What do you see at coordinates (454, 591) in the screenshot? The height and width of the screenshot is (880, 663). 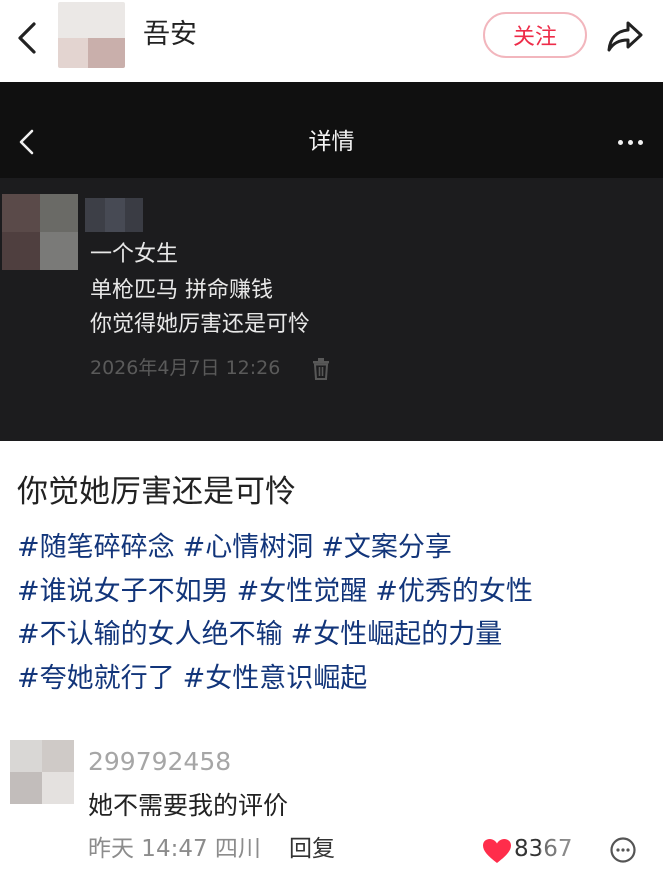 I see `hashtag-link: #优秀的女性` at bounding box center [454, 591].